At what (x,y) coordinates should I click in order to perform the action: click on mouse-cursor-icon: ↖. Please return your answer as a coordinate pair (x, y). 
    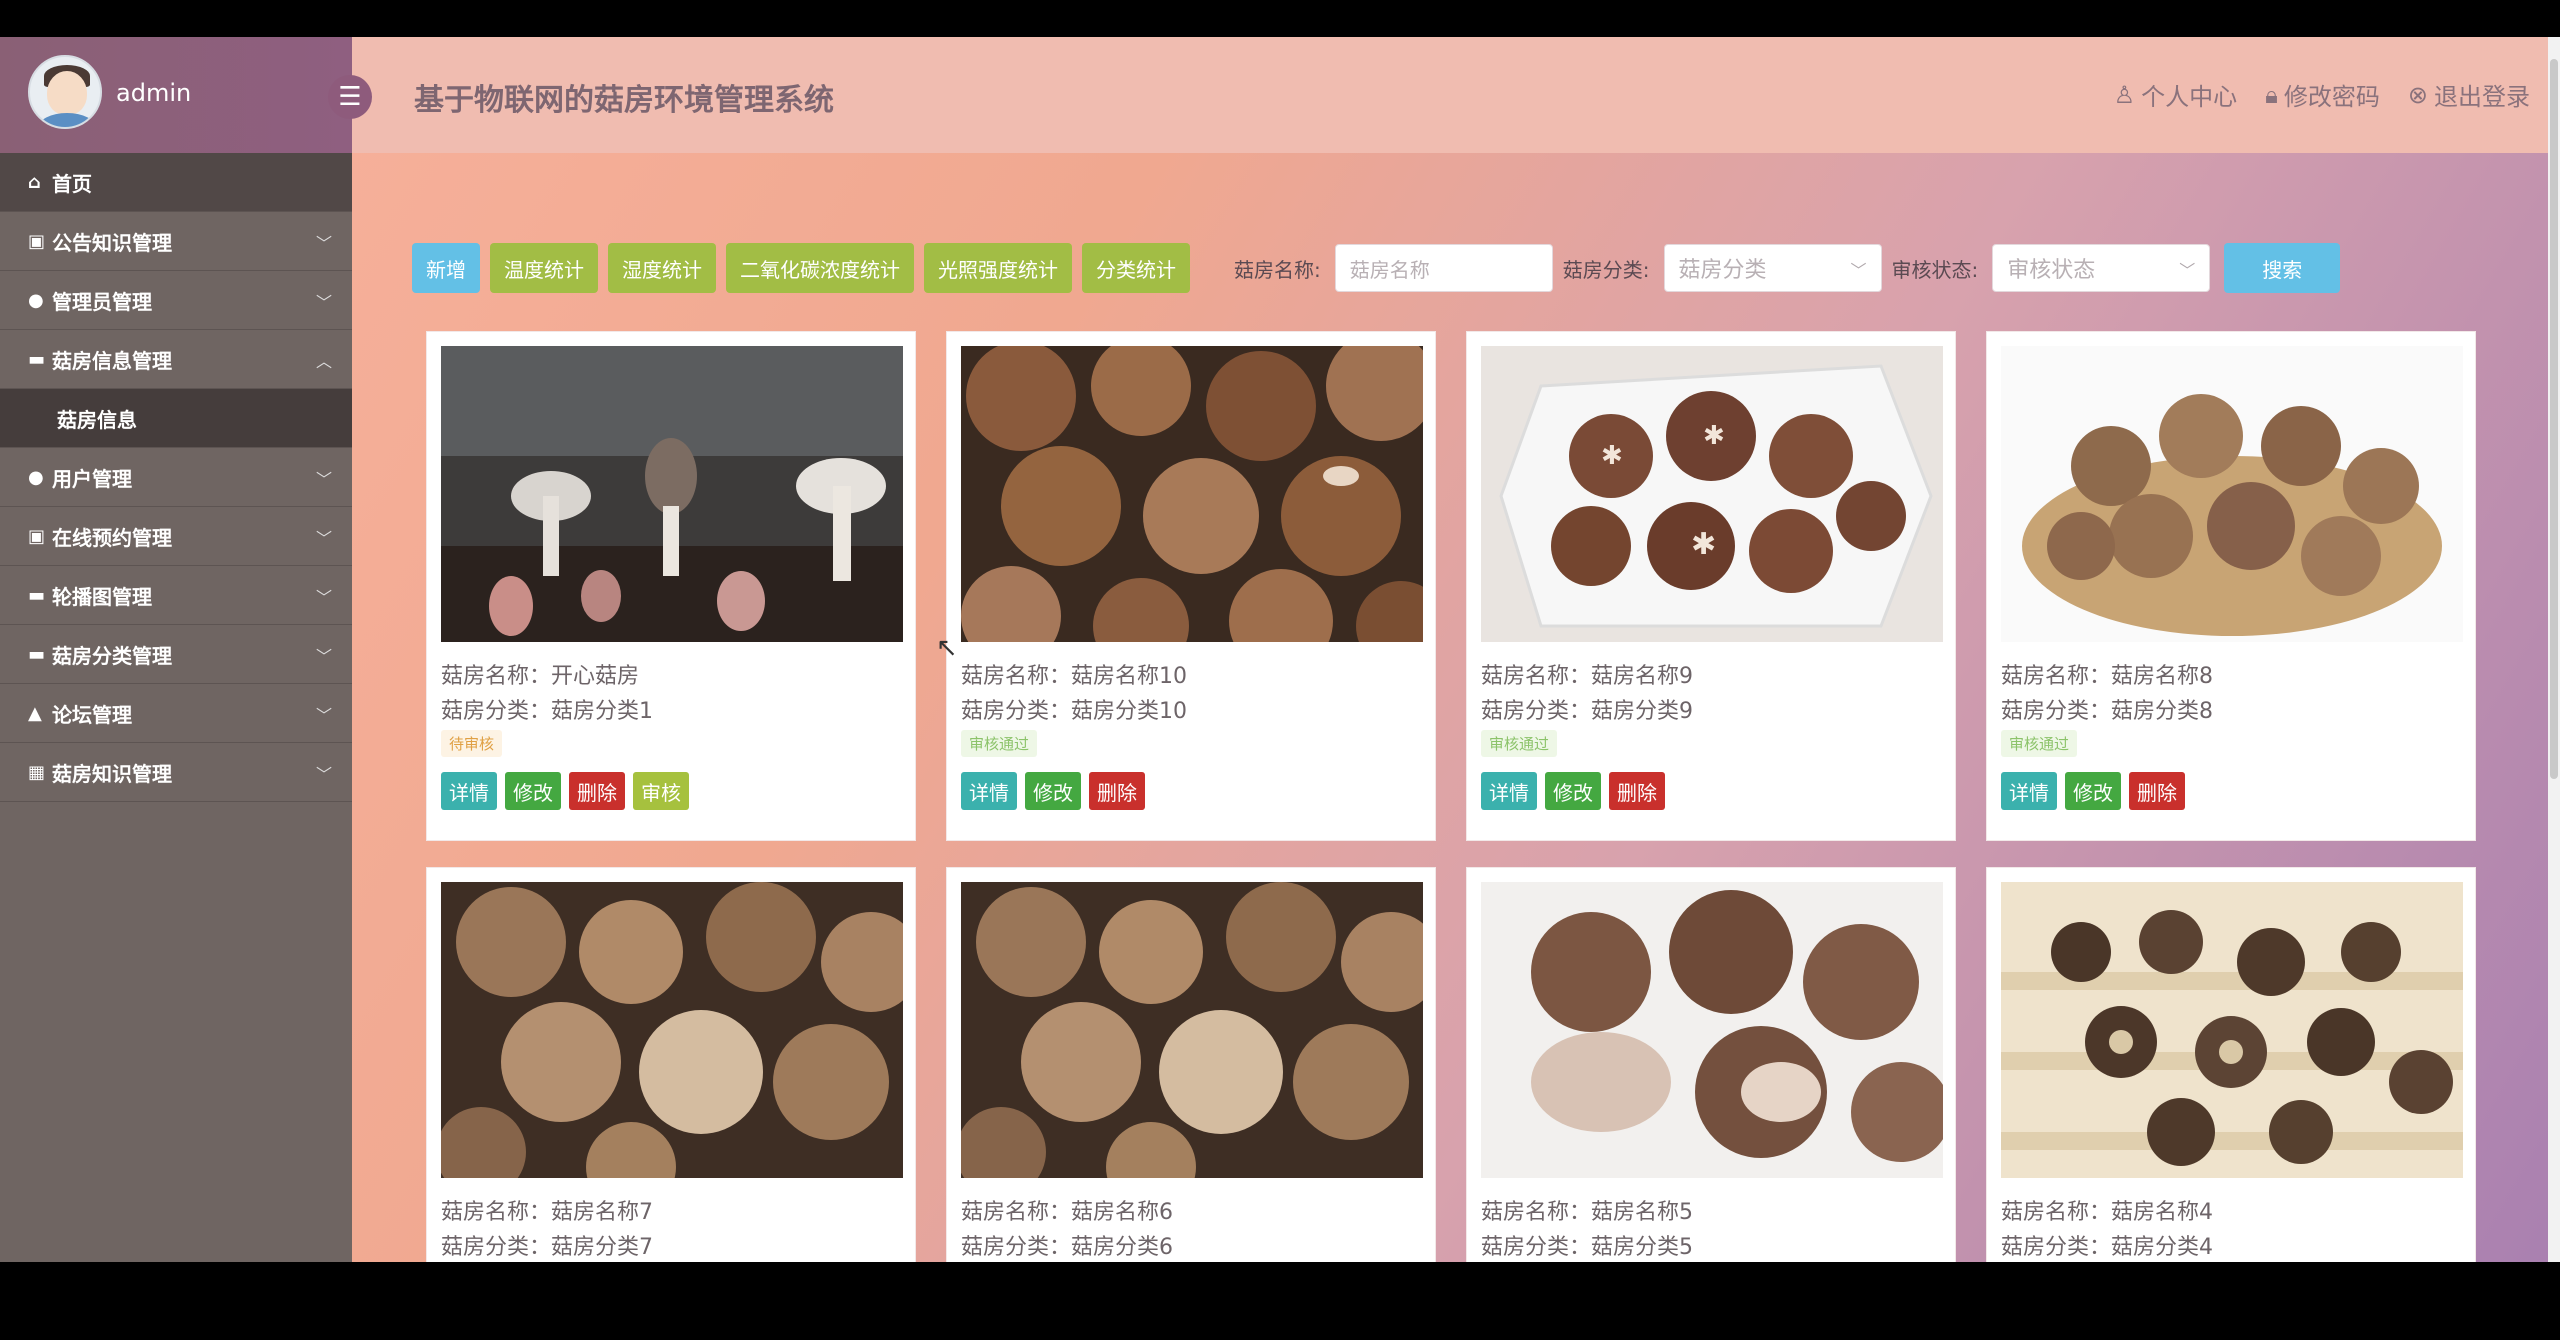
    Looking at the image, I should click on (947, 648).